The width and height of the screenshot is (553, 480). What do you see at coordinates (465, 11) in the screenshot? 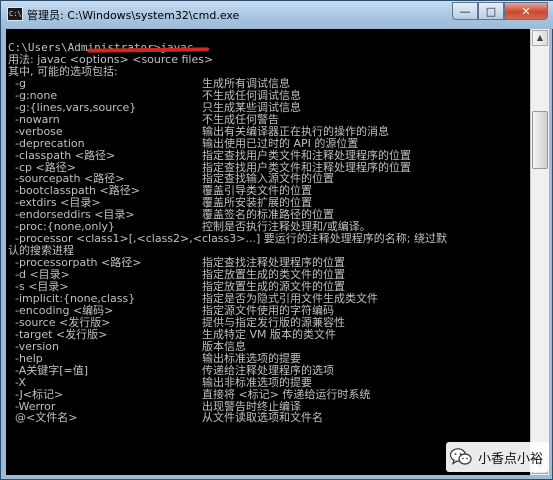
I see `minimize-button: —` at bounding box center [465, 11].